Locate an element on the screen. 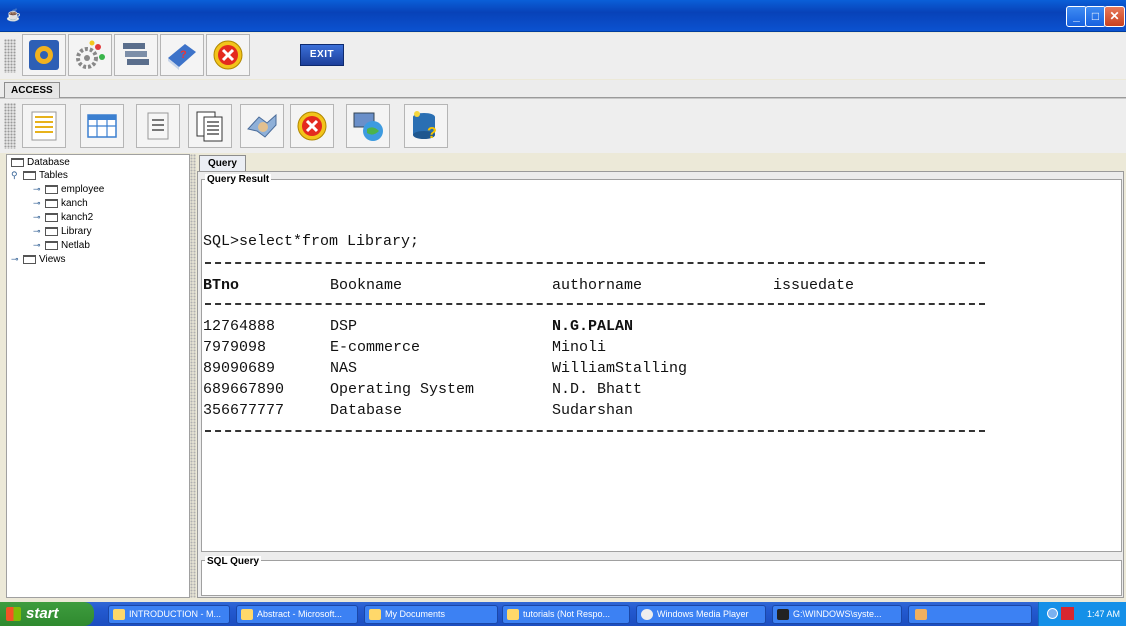  taskbar-item: Windows Media Player is located at coordinates (701, 614).